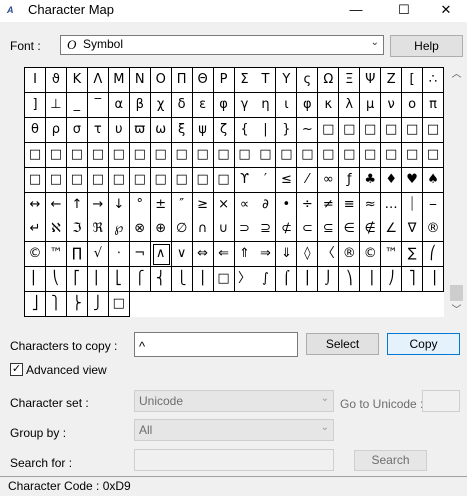 This screenshot has width=467, height=496. I want to click on character-cell: ⇓, so click(287, 255).